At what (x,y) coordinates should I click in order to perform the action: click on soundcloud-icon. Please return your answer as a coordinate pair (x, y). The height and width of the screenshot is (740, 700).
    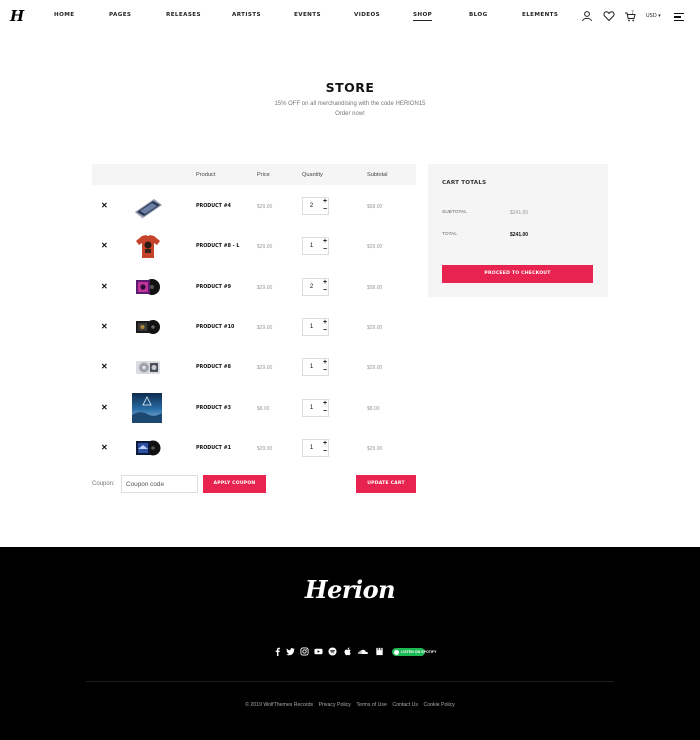
    Looking at the image, I should click on (363, 651).